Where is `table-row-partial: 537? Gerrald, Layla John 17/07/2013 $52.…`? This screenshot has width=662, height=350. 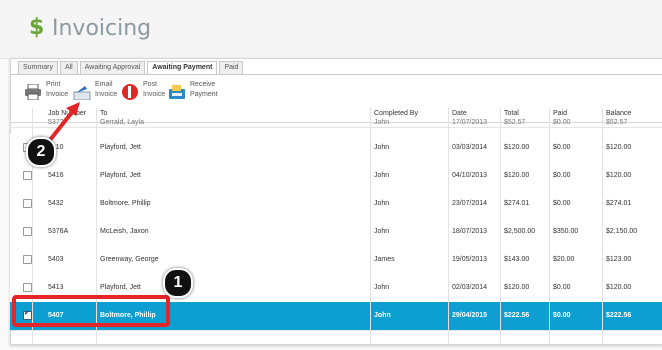
table-row-partial: 537? Gerrald, Layla John 17/07/2013 $52.… is located at coordinates (336, 122).